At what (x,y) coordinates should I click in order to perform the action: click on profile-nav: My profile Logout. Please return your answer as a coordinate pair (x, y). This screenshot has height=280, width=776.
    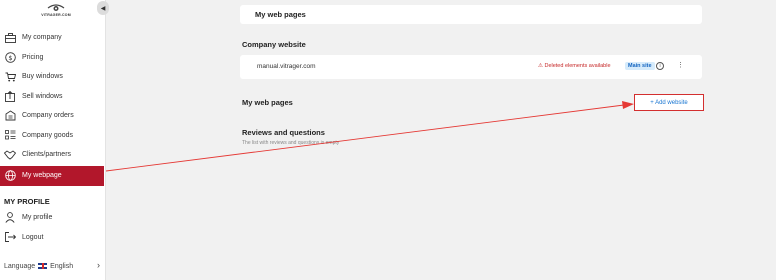
    Looking at the image, I should click on (52, 227).